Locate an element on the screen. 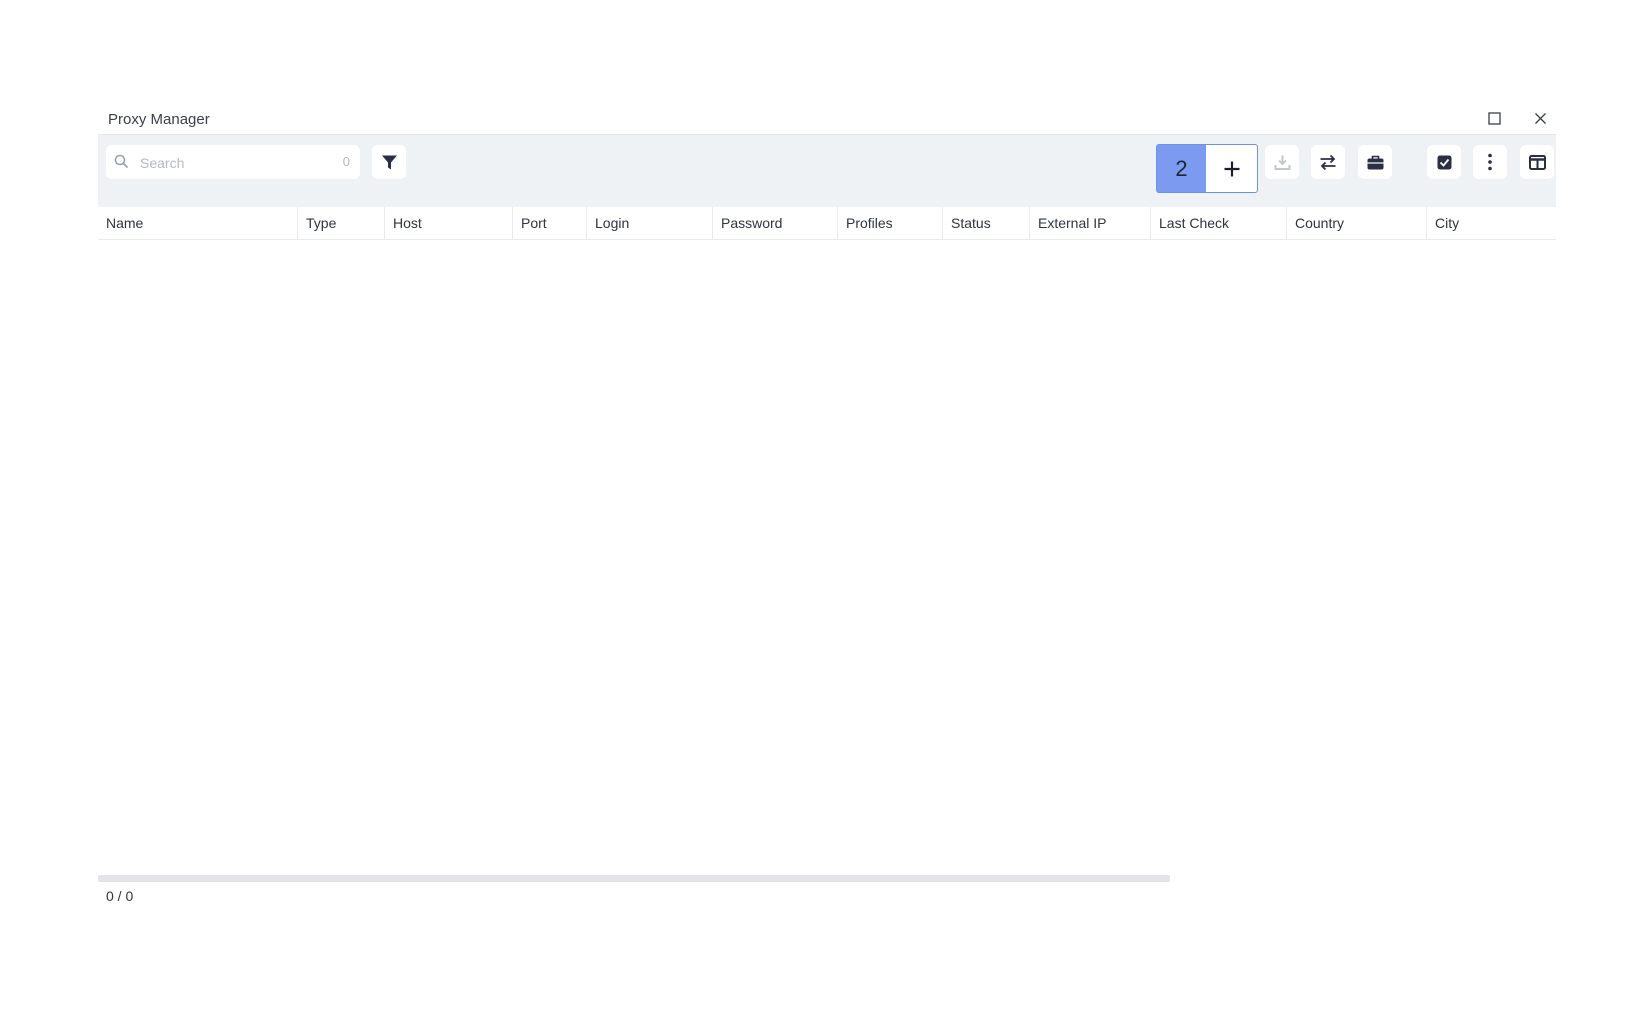  column-header-external-ip: External IP is located at coordinates (1089, 223).